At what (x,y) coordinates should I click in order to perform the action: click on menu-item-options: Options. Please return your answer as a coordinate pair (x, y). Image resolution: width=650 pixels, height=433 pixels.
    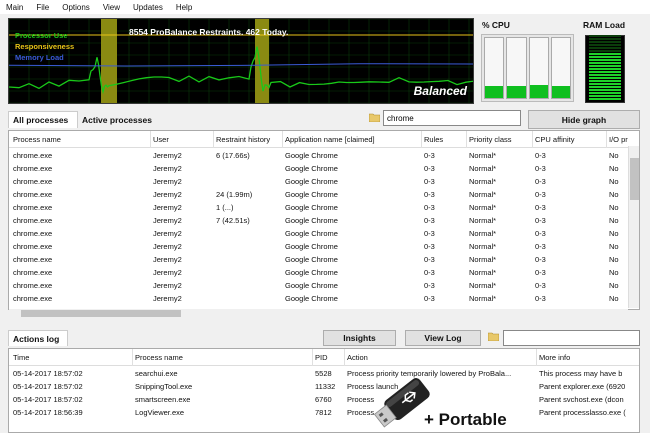
    Looking at the image, I should click on (76, 7).